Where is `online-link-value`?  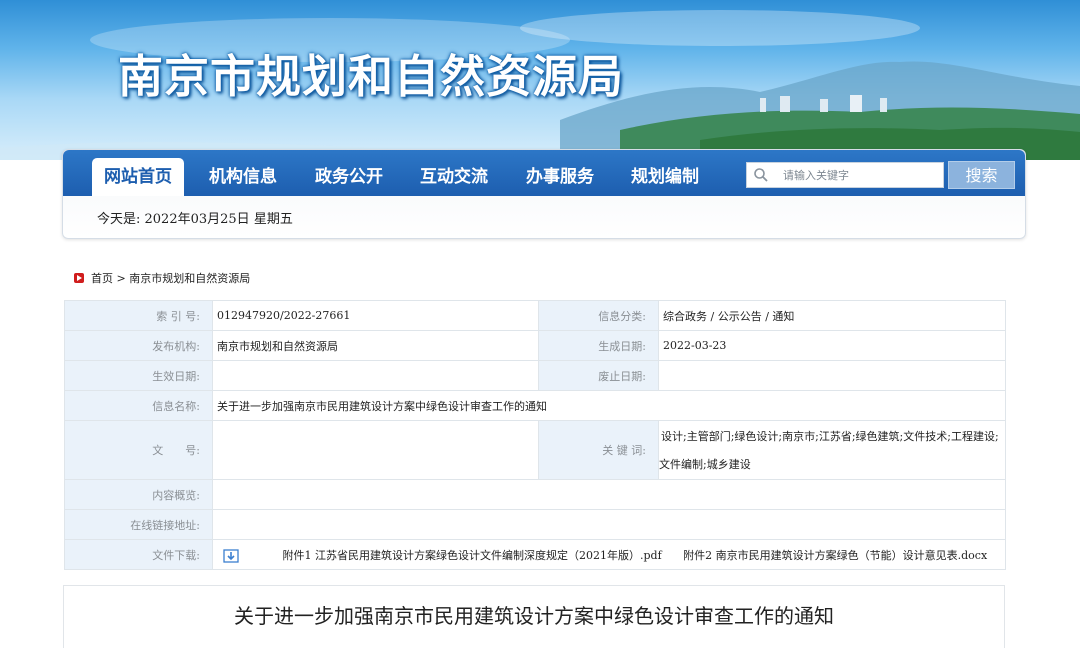
online-link-value is located at coordinates (609, 524).